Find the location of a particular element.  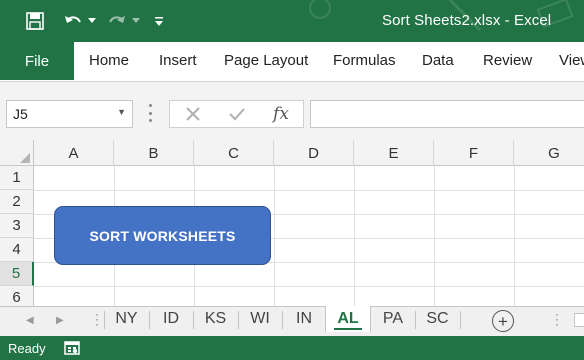

row-header-6: 6 is located at coordinates (17, 296).